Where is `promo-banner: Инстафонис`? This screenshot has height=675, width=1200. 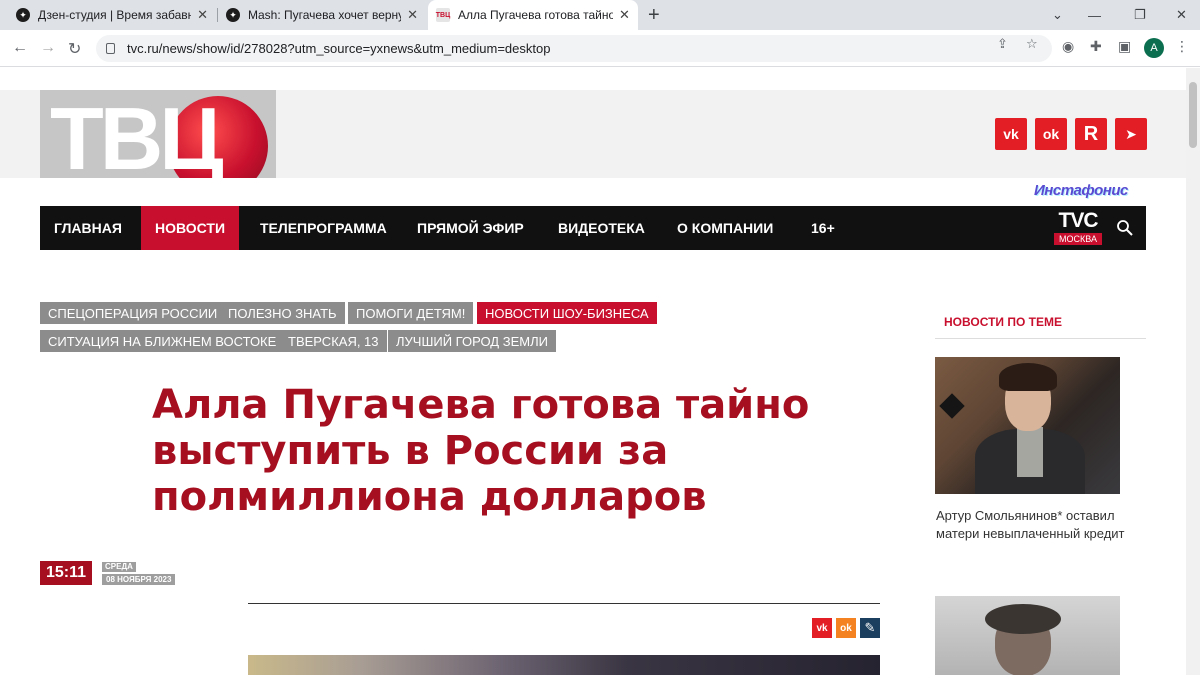
promo-banner: Инстафонис is located at coordinates (1081, 190).